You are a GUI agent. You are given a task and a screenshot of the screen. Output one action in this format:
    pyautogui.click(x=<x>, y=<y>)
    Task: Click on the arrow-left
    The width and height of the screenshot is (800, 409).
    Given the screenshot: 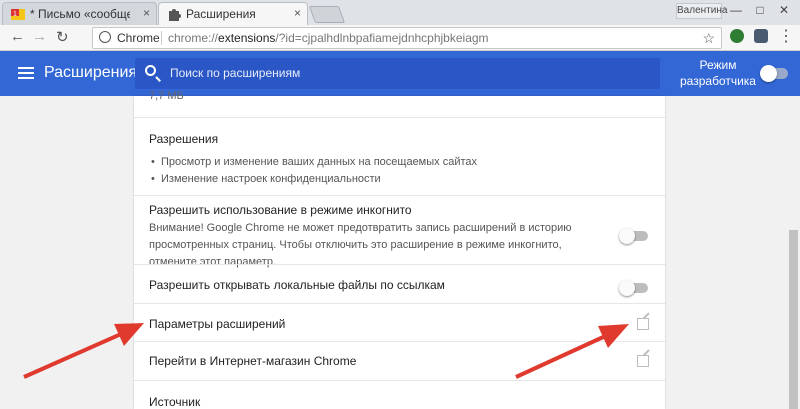 What is the action you would take?
    pyautogui.click(x=83, y=351)
    